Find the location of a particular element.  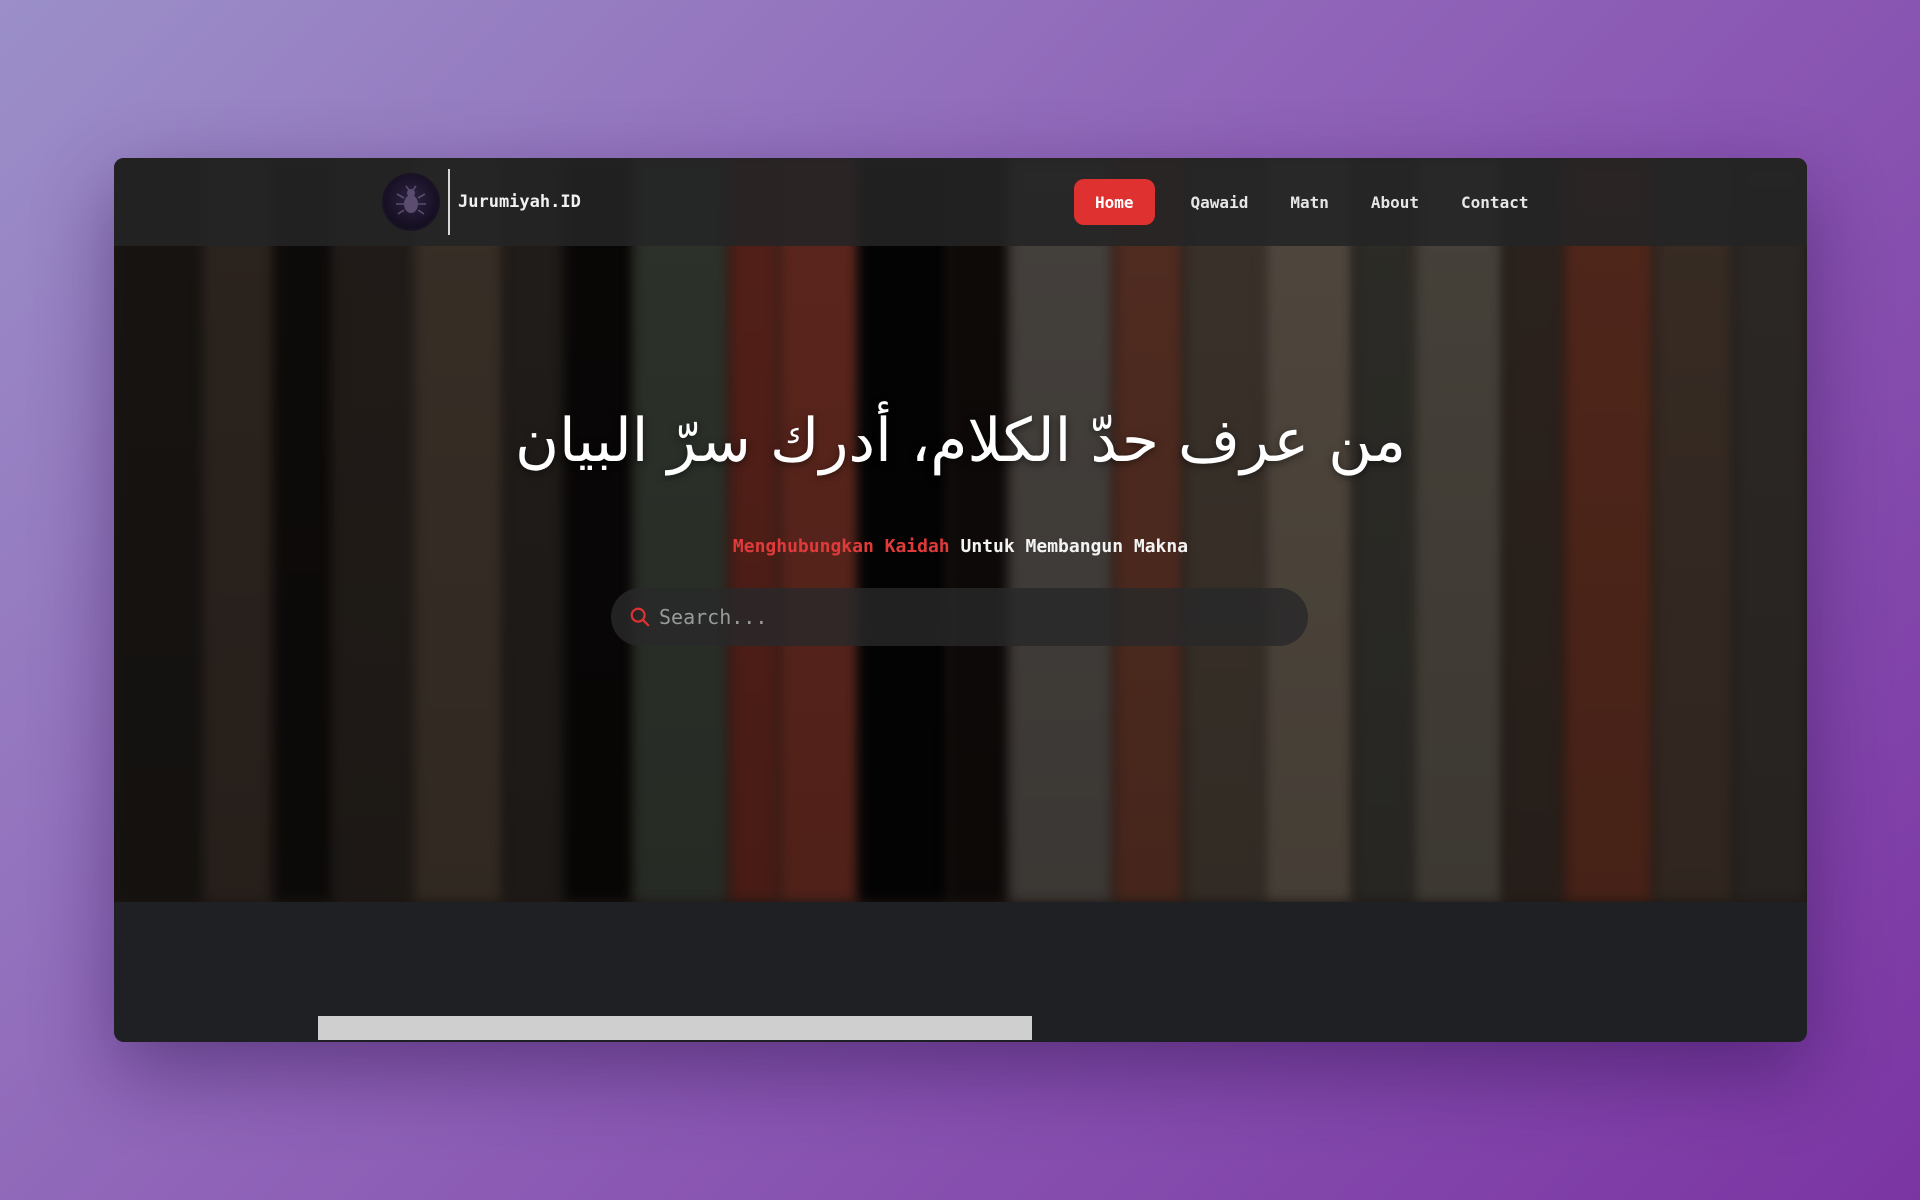

nav-item-about: About is located at coordinates (1395, 202).